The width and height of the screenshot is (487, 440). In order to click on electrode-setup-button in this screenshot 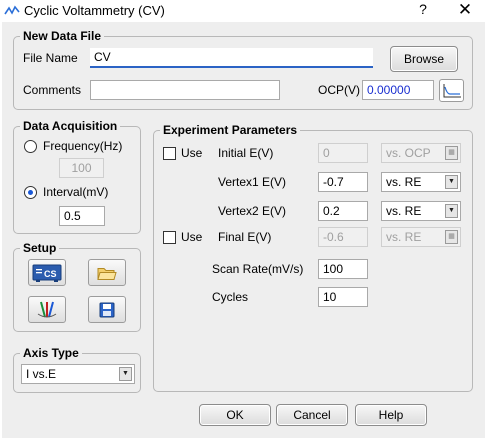, I will do `click(47, 309)`.